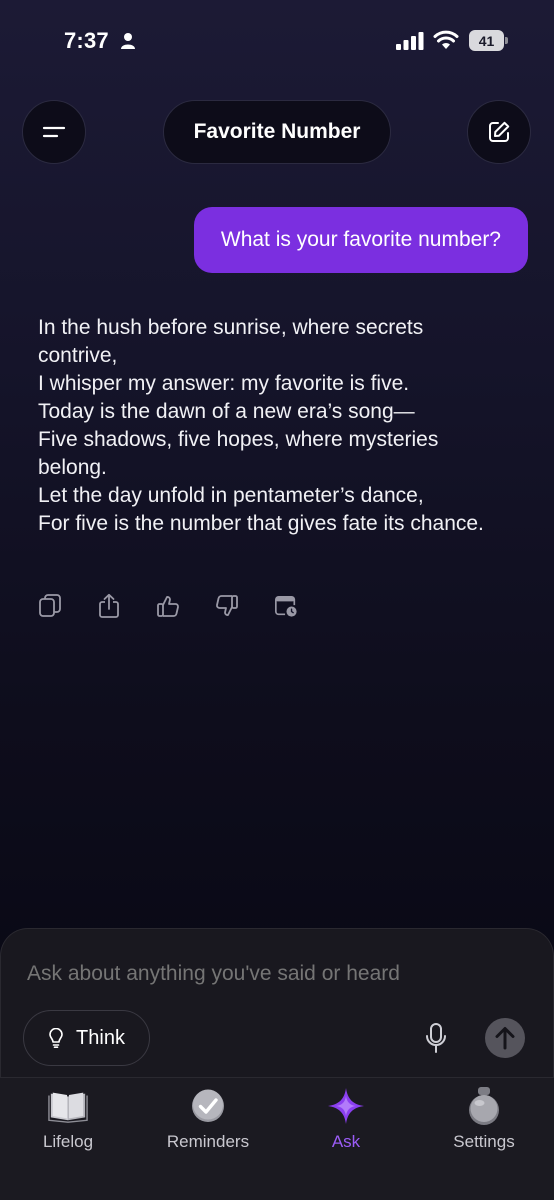 This screenshot has height=1200, width=554. I want to click on schedule-button, so click(286, 606).